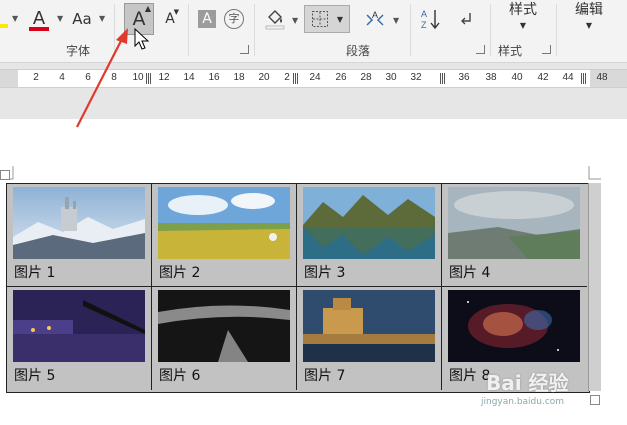  I want to click on ruler-number: 48, so click(602, 77).